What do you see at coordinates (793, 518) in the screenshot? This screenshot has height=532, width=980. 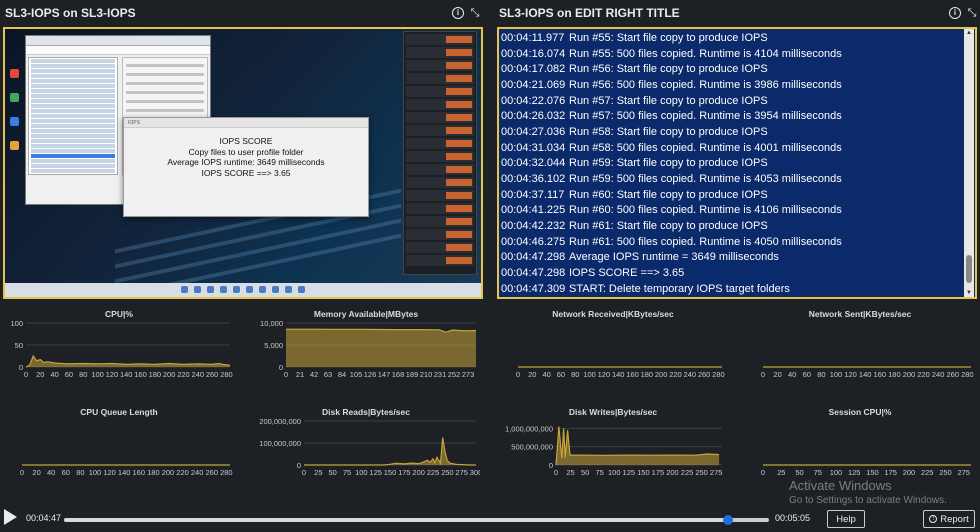 I see `total-time: 00:05:05` at bounding box center [793, 518].